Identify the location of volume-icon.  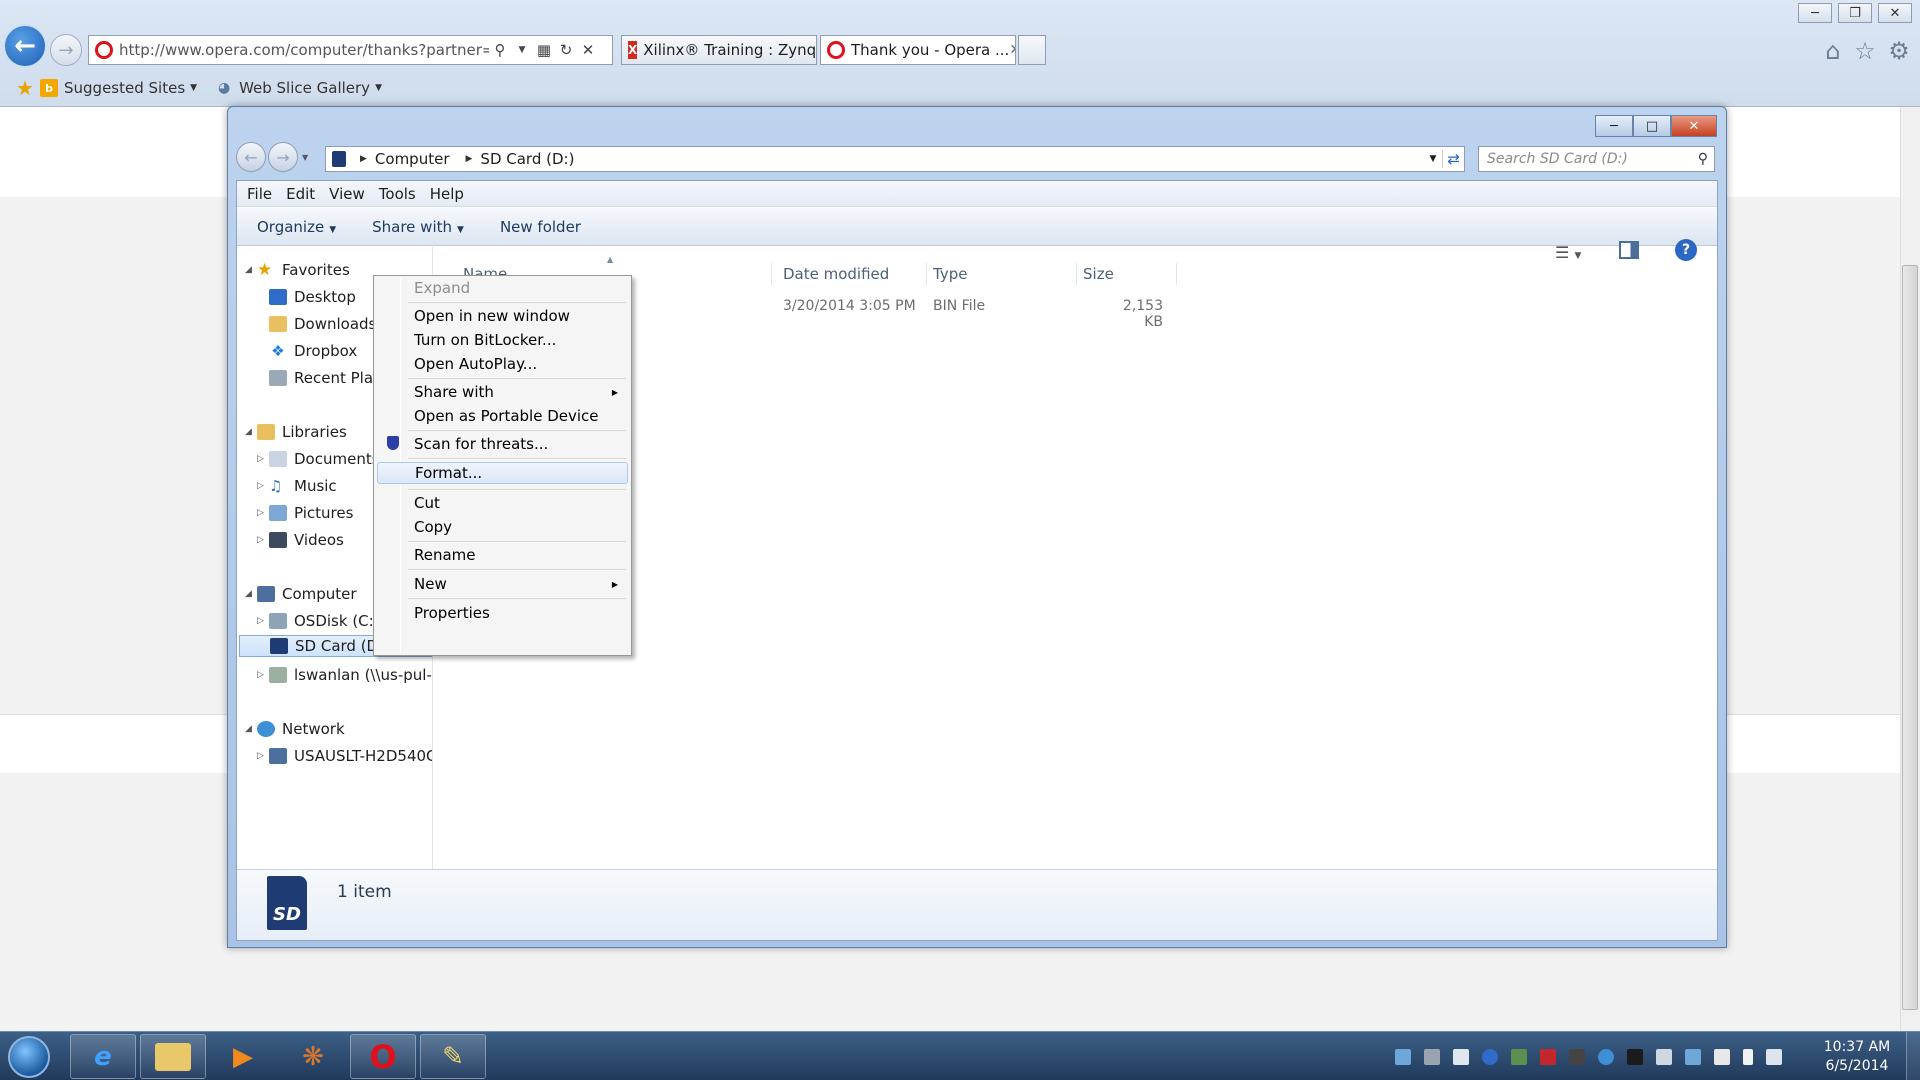
(1774, 1056).